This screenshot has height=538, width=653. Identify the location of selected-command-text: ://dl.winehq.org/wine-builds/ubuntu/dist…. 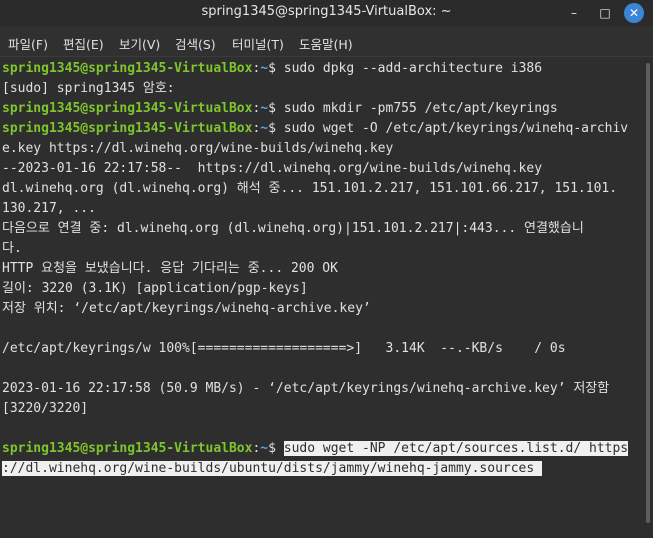
(272, 468).